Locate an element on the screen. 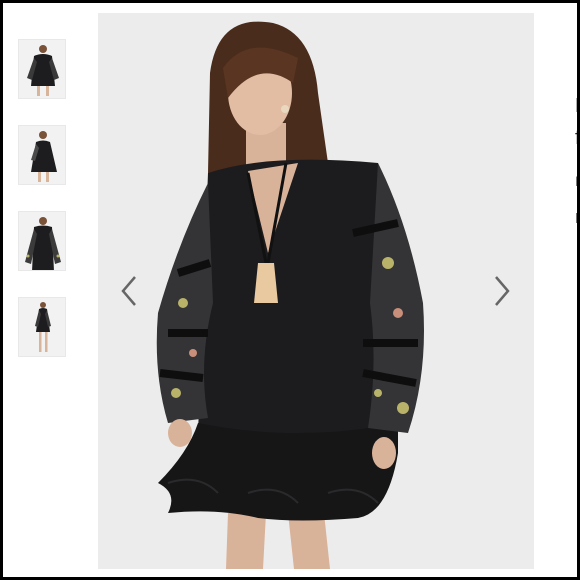 The height and width of the screenshot is (580, 580). thumbnail-1-image is located at coordinates (42, 69).